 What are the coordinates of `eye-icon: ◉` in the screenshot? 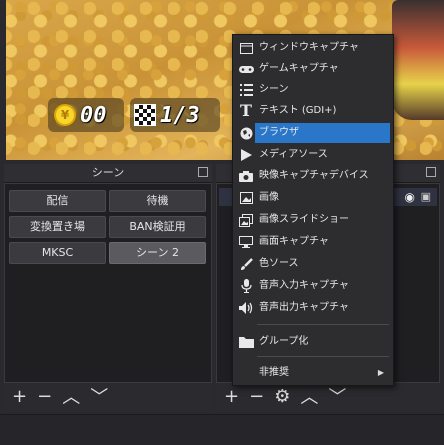 It's located at (410, 197).